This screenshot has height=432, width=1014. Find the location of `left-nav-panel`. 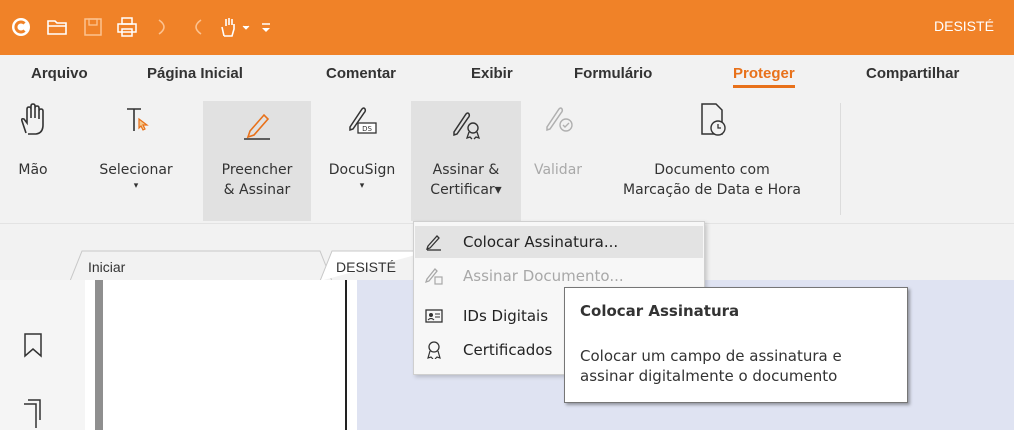

left-nav-panel is located at coordinates (42, 355).